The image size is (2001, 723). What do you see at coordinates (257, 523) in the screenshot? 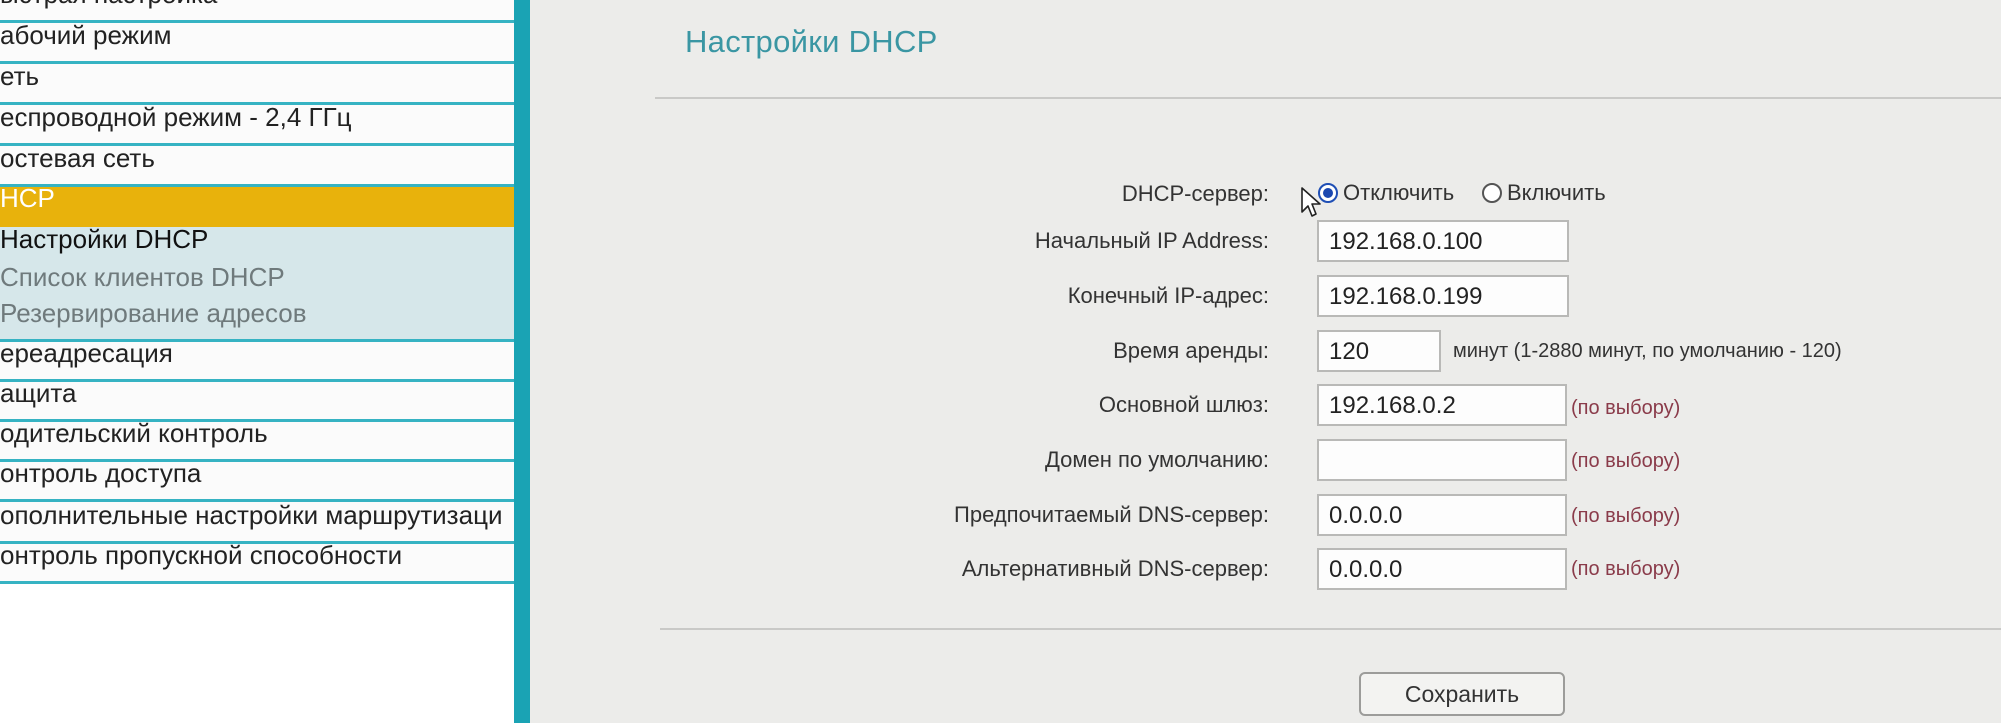
I see `sidebar-item-advanced-routing: ополнительные настройки маршрутизаци` at bounding box center [257, 523].